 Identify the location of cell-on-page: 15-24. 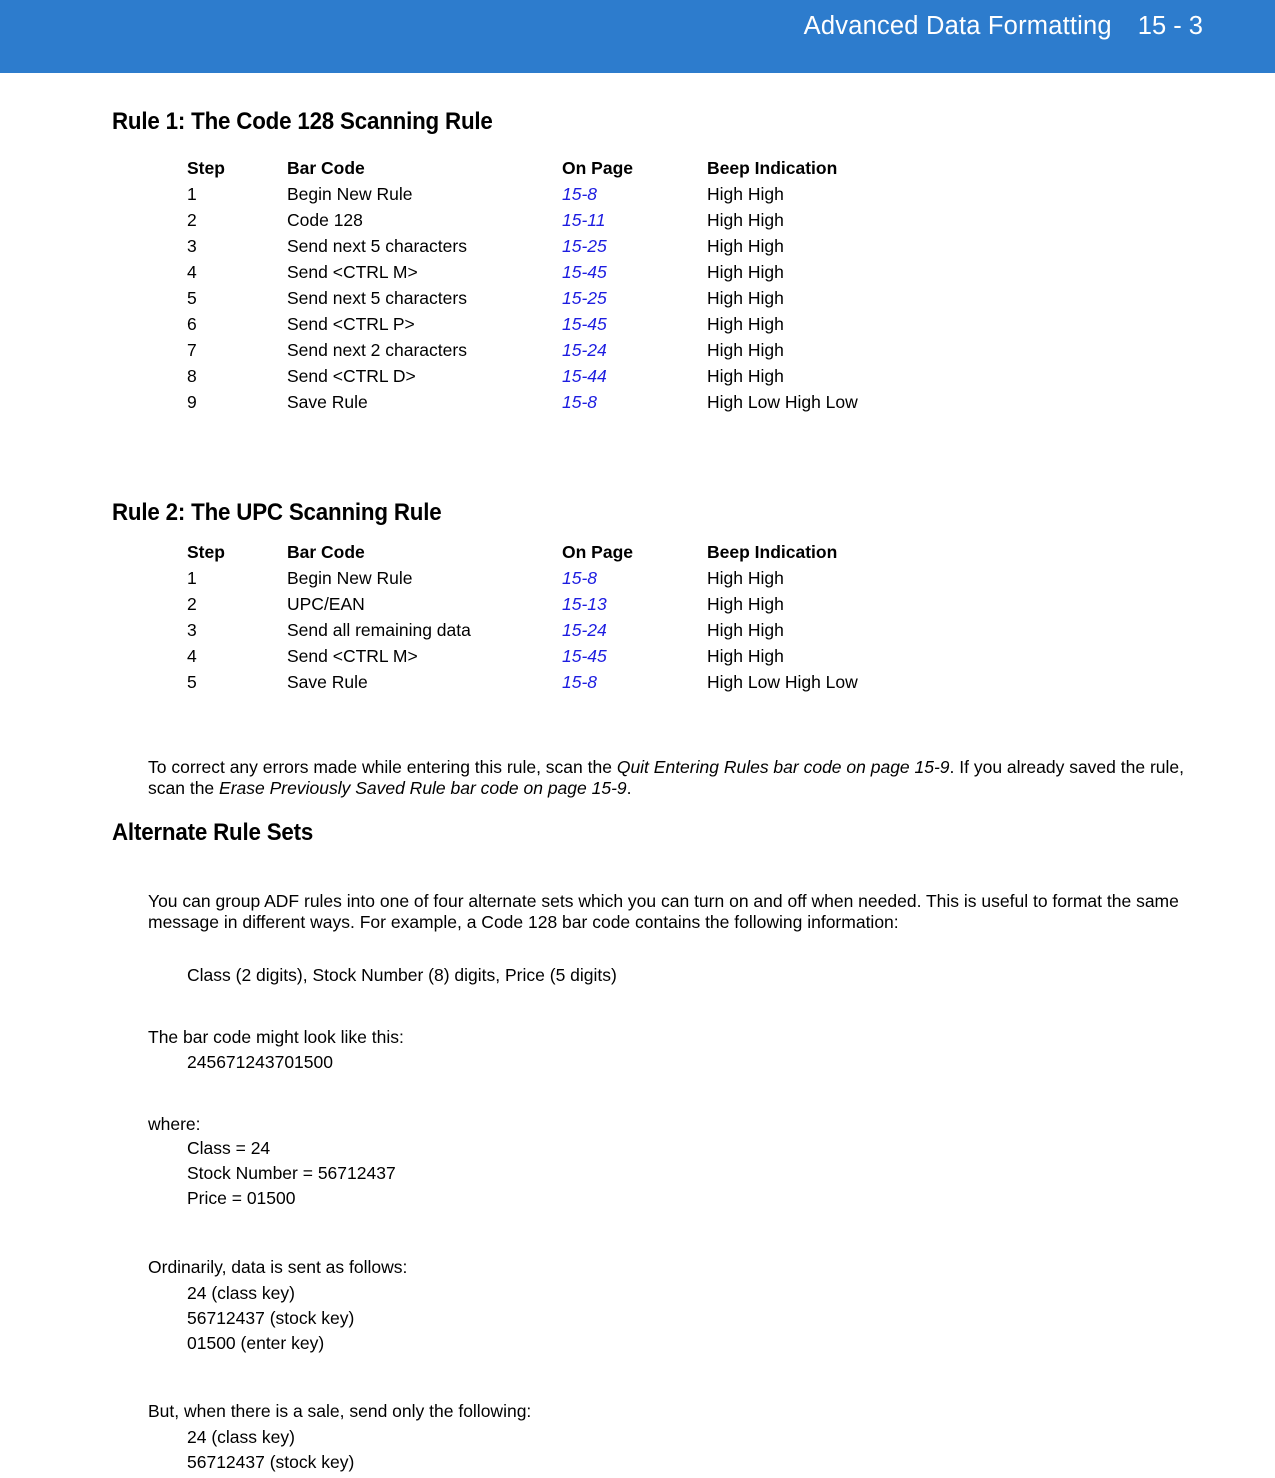
(634, 353).